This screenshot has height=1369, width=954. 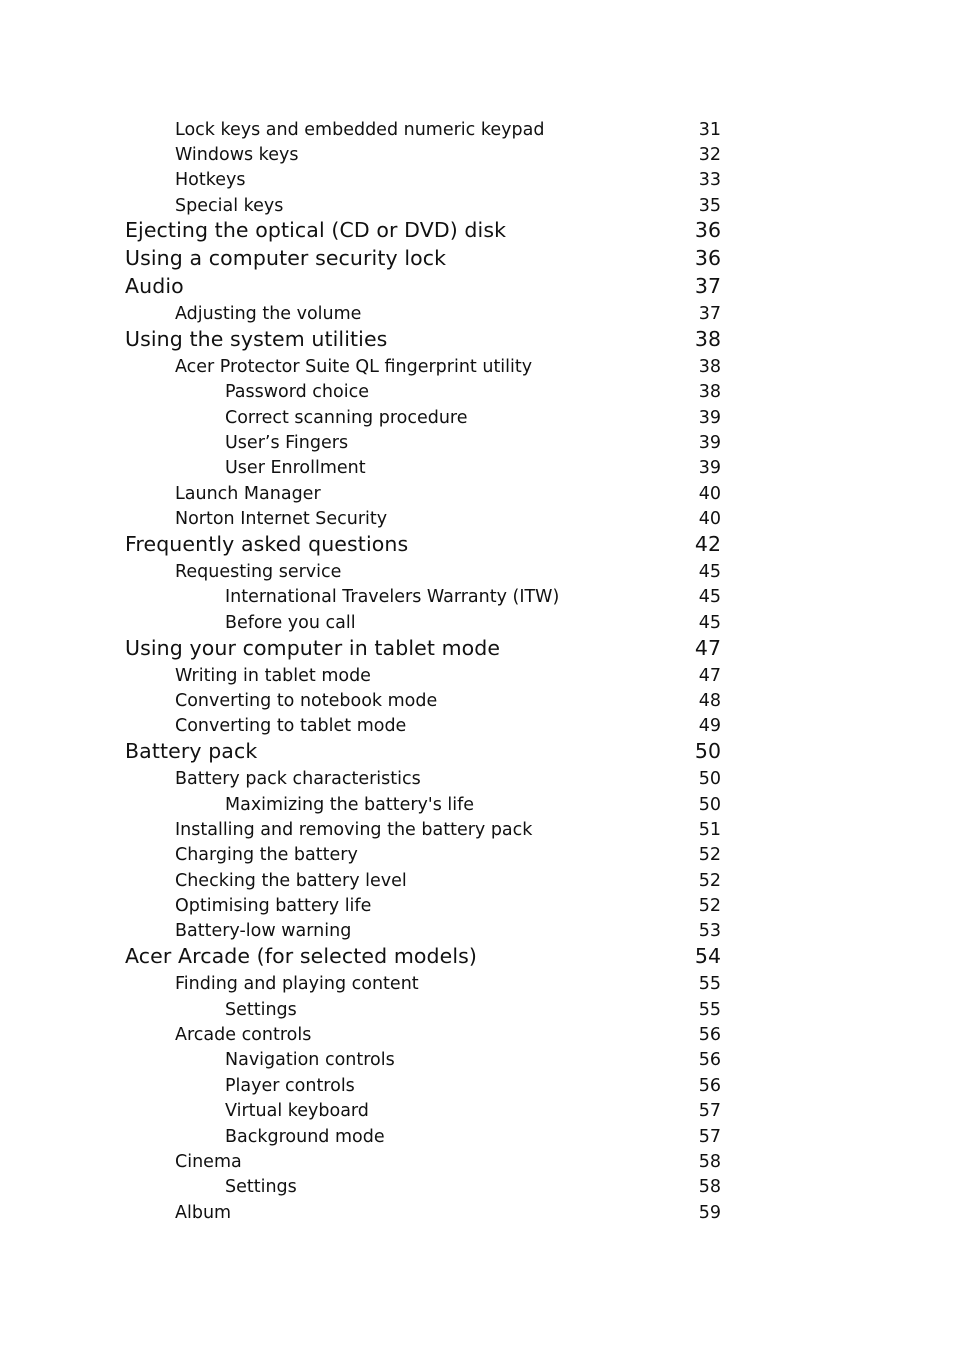 What do you see at coordinates (297, 984) in the screenshot?
I see `toc-entry-title: Finding and playing content` at bounding box center [297, 984].